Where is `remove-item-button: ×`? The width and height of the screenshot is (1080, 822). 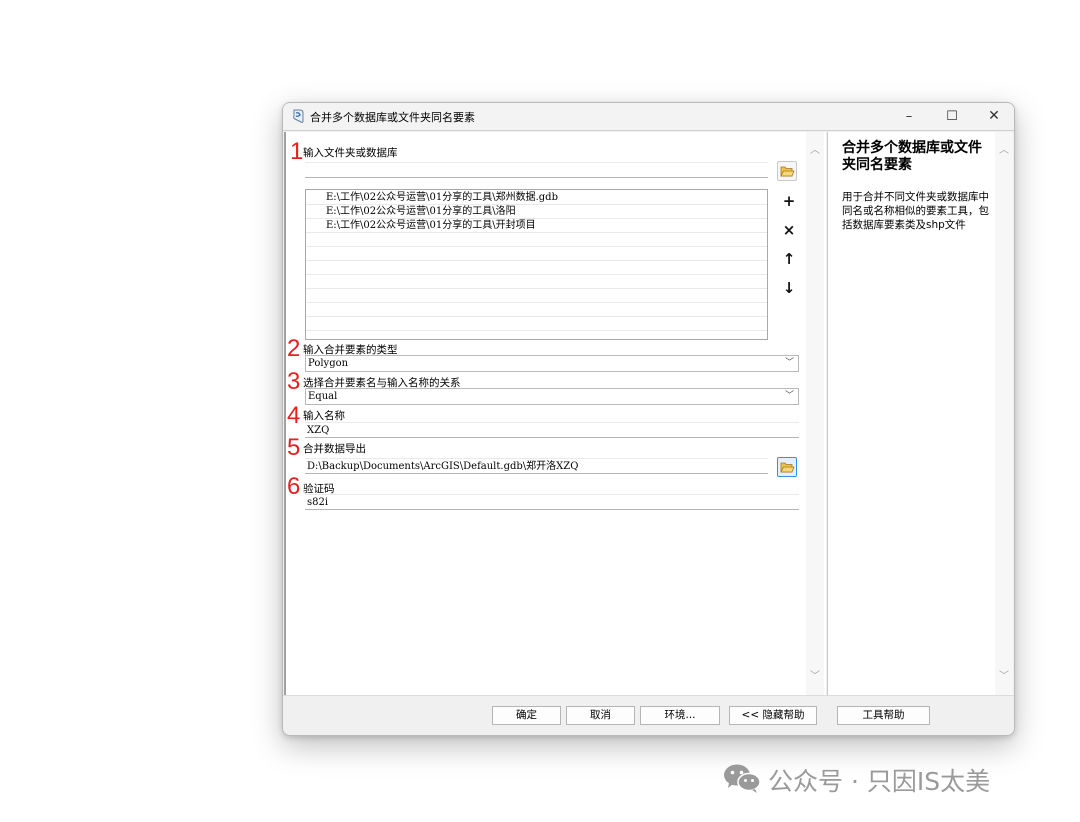 remove-item-button: × is located at coordinates (789, 230).